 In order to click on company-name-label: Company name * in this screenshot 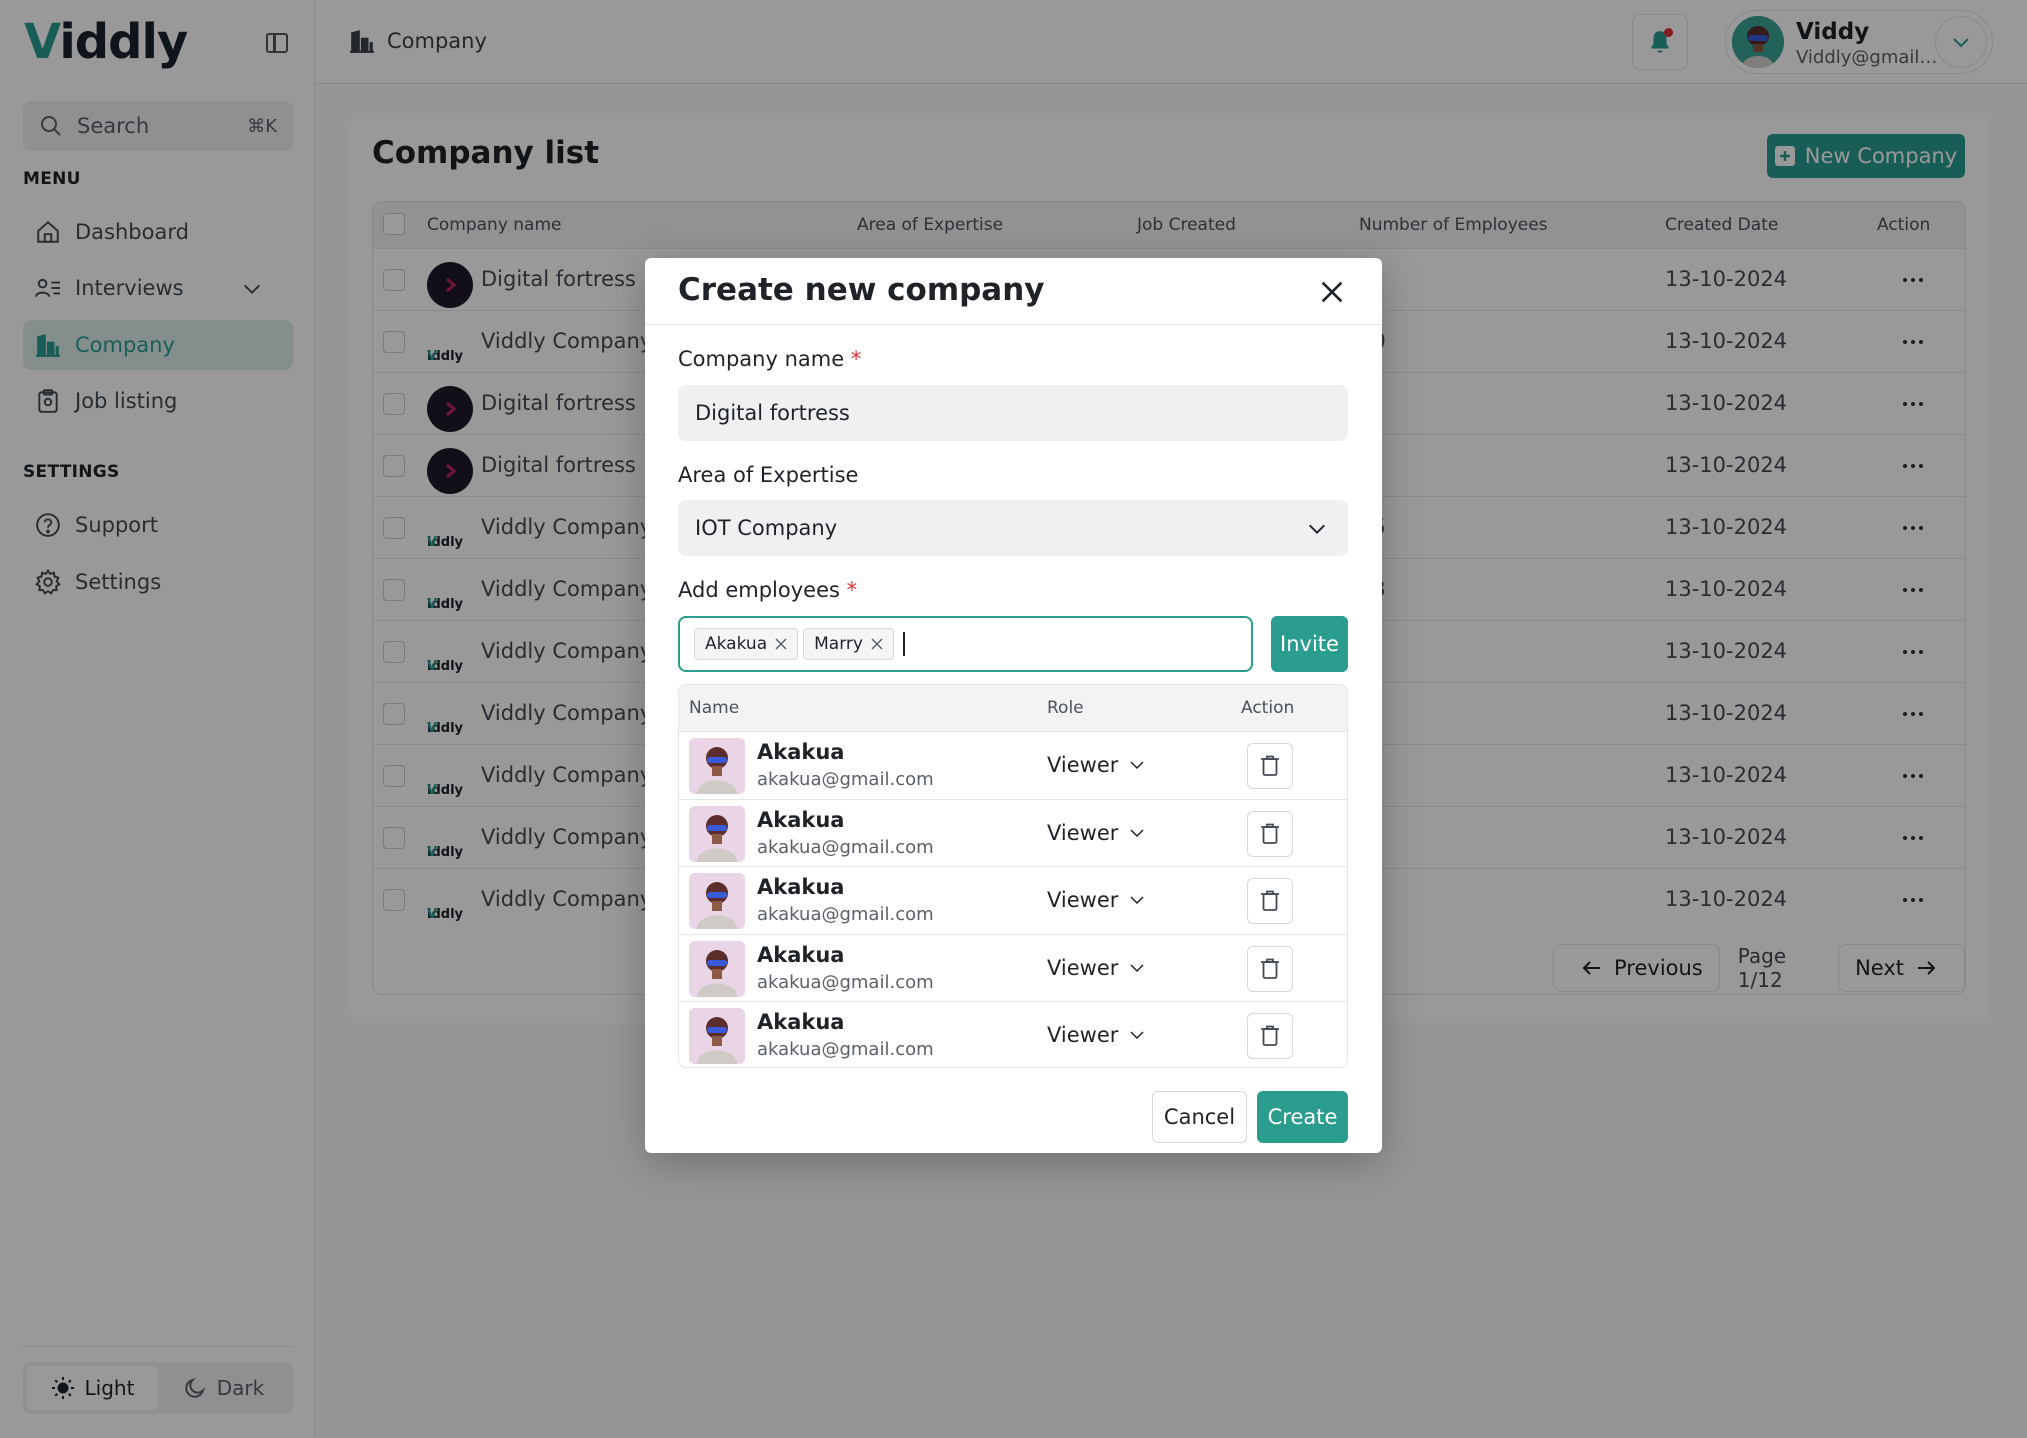, I will do `click(769, 359)`.